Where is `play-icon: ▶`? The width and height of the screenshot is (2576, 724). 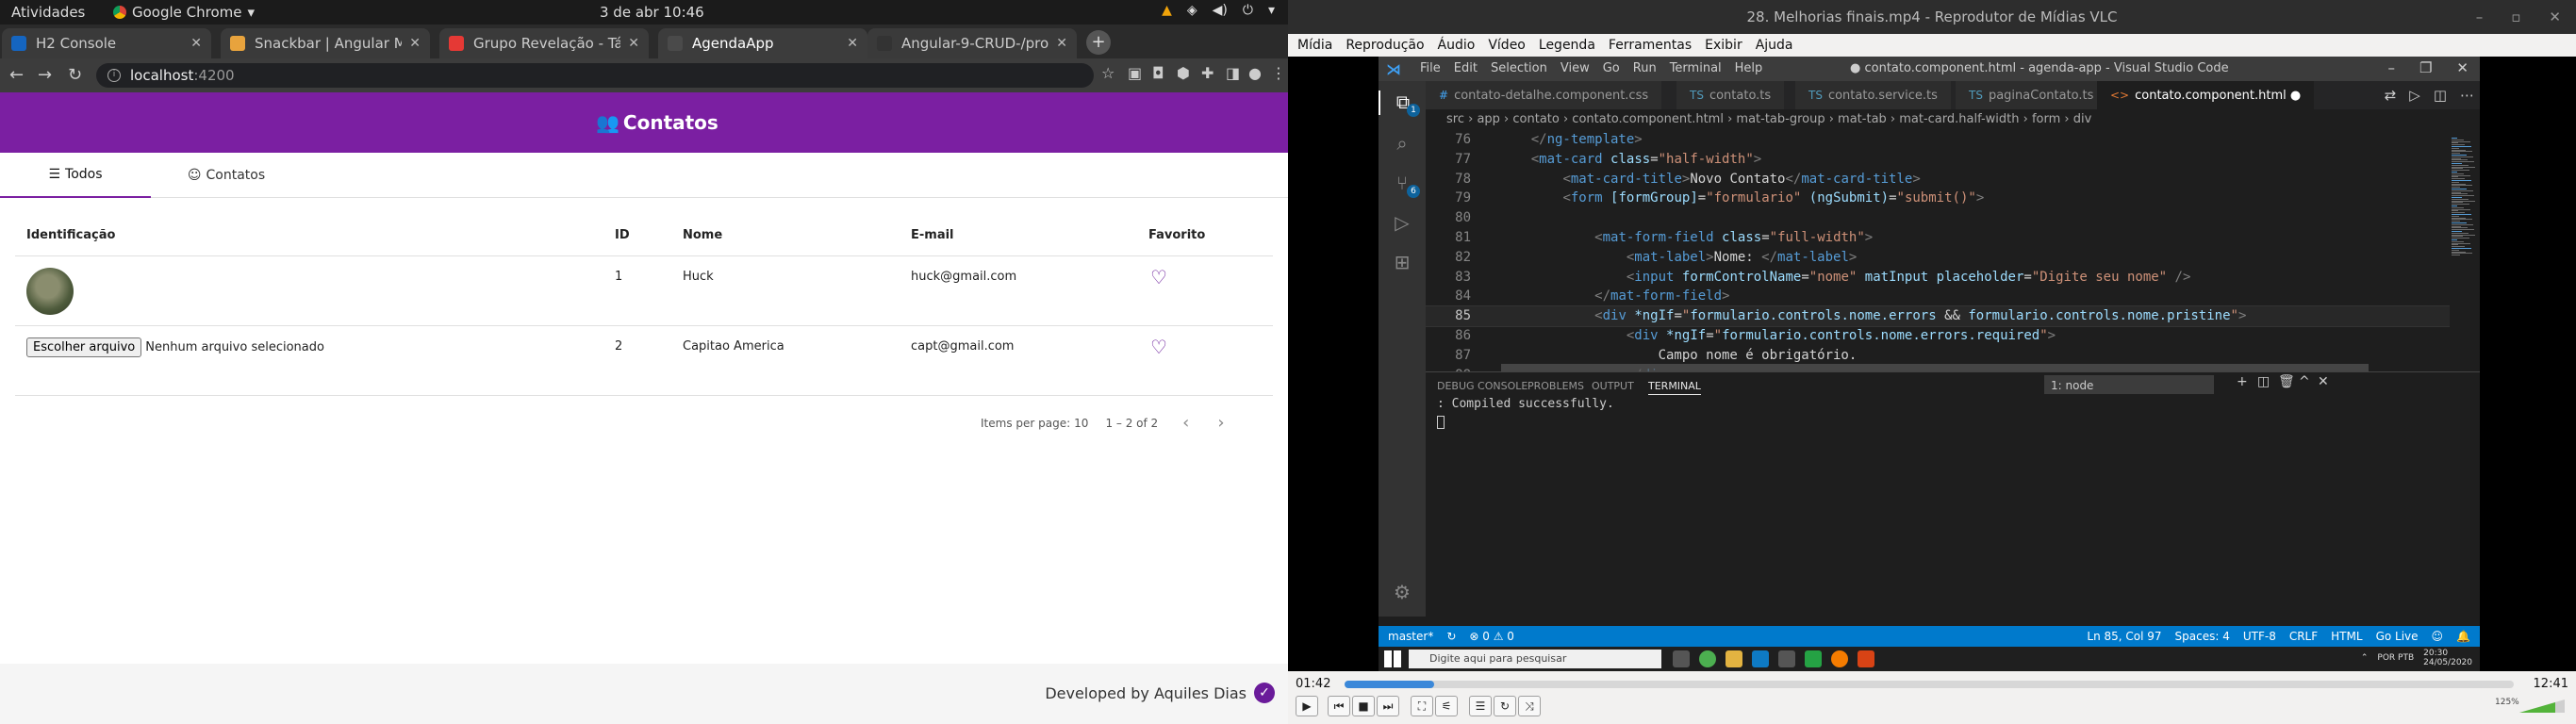 play-icon: ▶ is located at coordinates (1307, 706).